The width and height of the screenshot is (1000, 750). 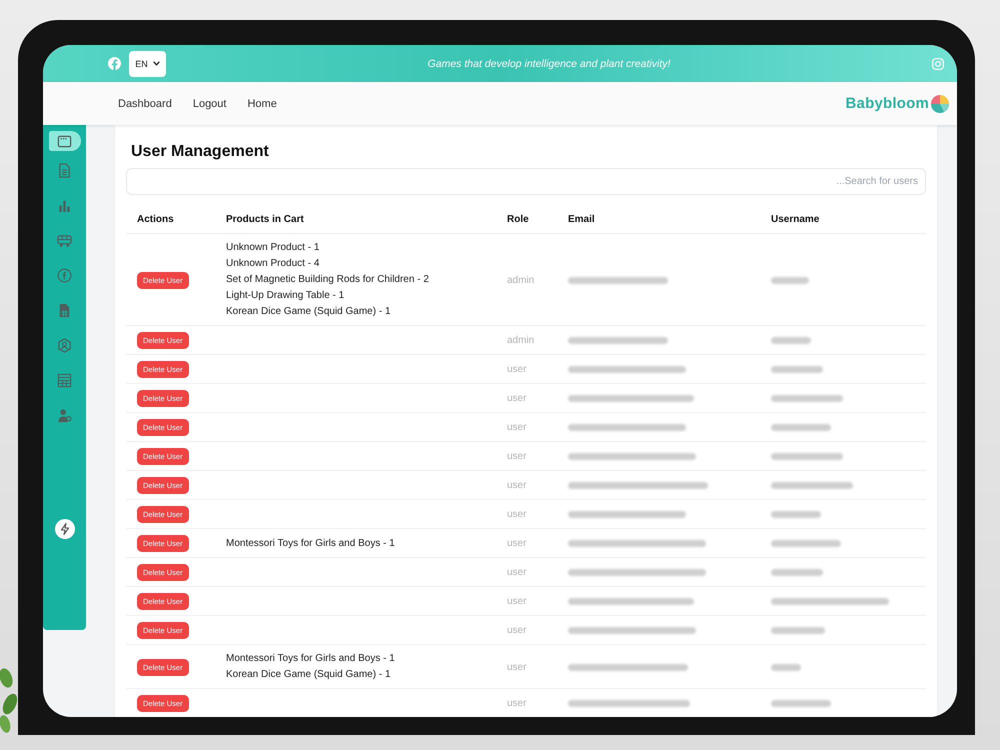 What do you see at coordinates (145, 104) in the screenshot?
I see `nav-link: Dashboard` at bounding box center [145, 104].